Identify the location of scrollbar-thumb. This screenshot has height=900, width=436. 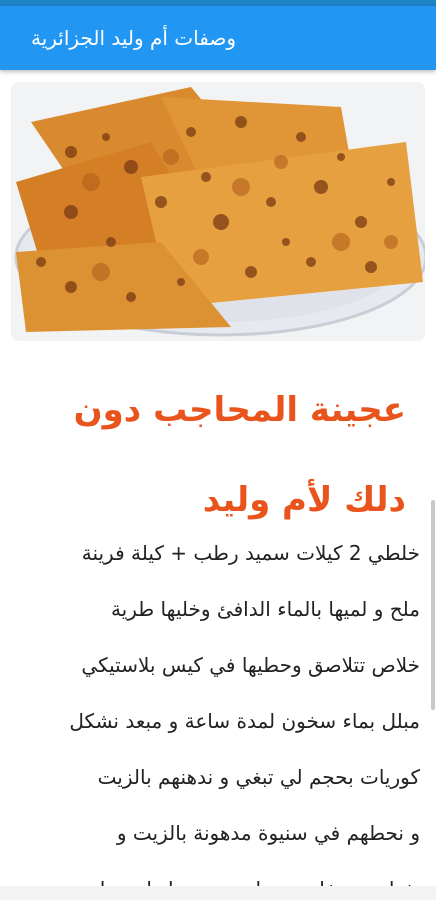
(433, 605).